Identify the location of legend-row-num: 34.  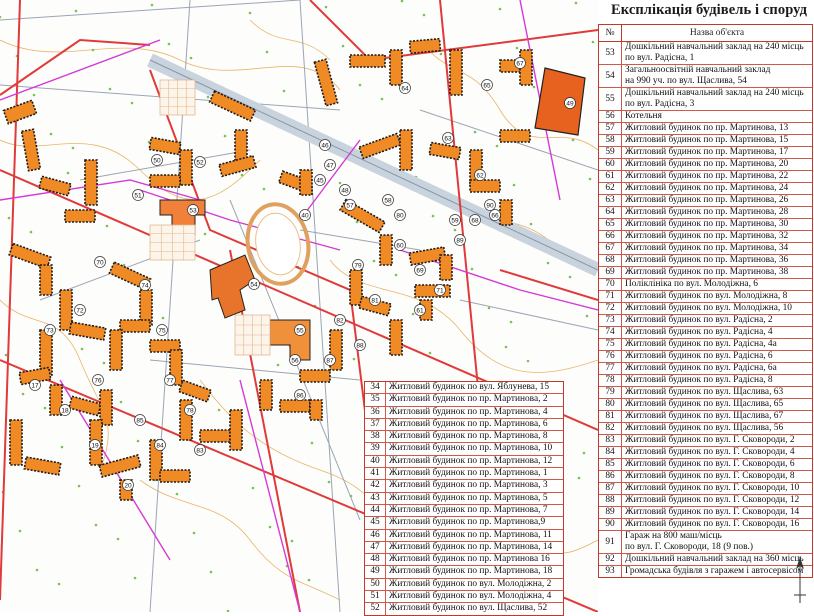
(375, 388).